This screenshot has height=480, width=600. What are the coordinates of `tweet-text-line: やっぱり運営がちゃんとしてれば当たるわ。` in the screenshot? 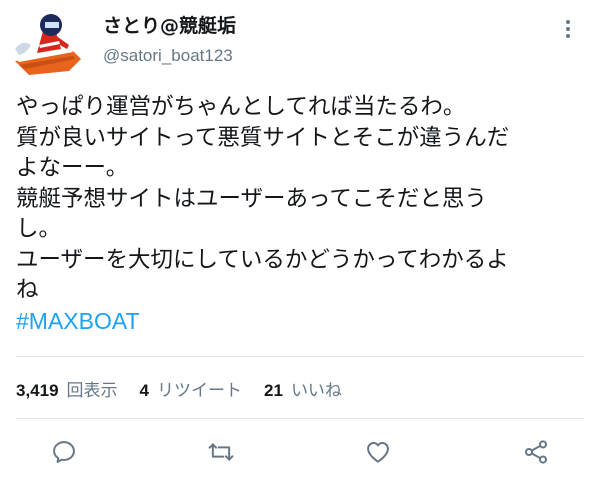 It's located at (241, 107).